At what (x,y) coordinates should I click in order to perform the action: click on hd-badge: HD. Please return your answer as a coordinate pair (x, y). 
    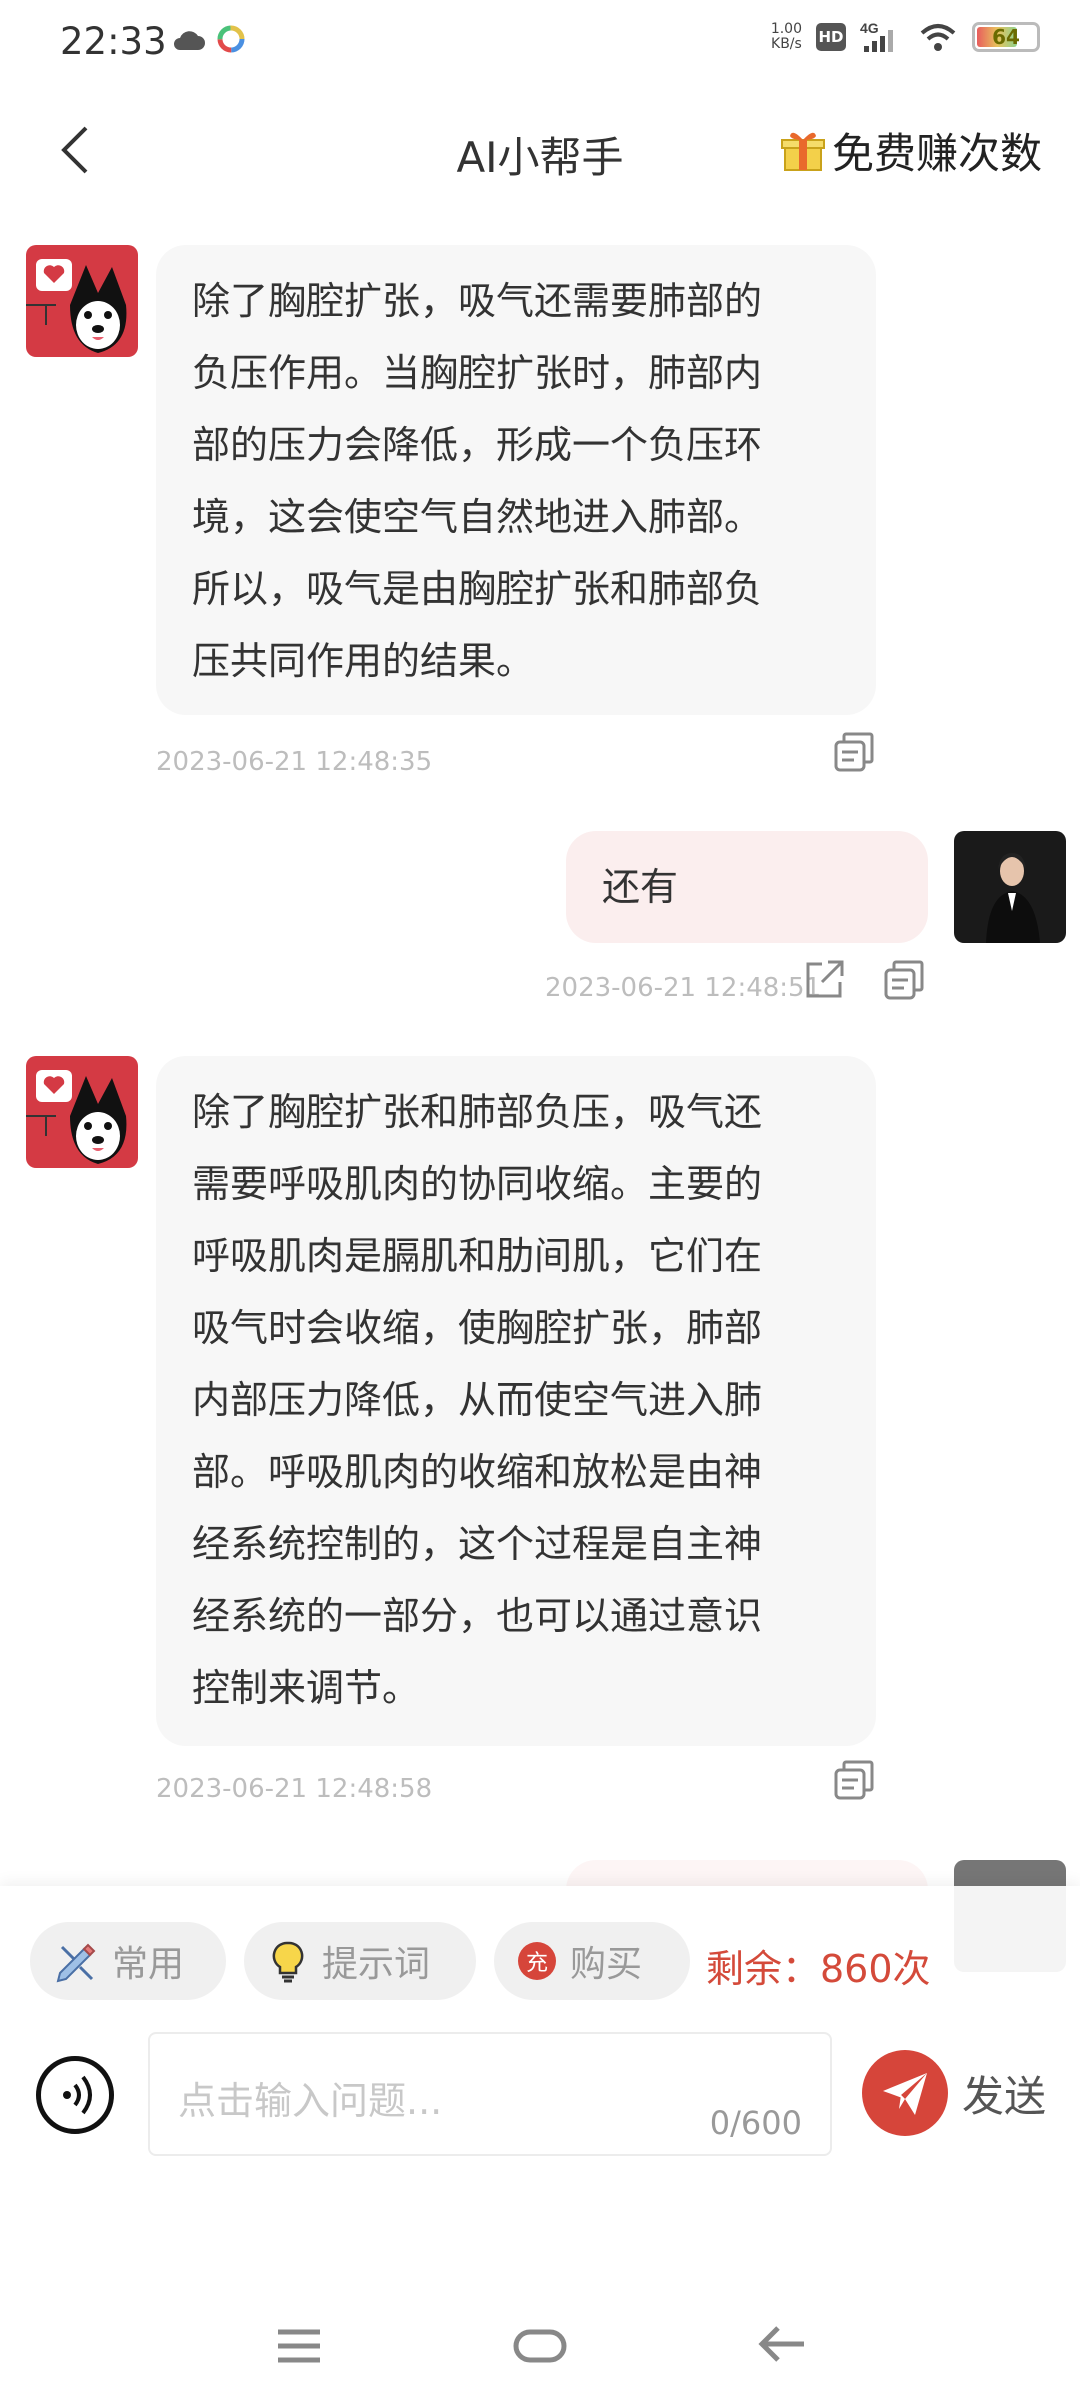
    Looking at the image, I should click on (831, 37).